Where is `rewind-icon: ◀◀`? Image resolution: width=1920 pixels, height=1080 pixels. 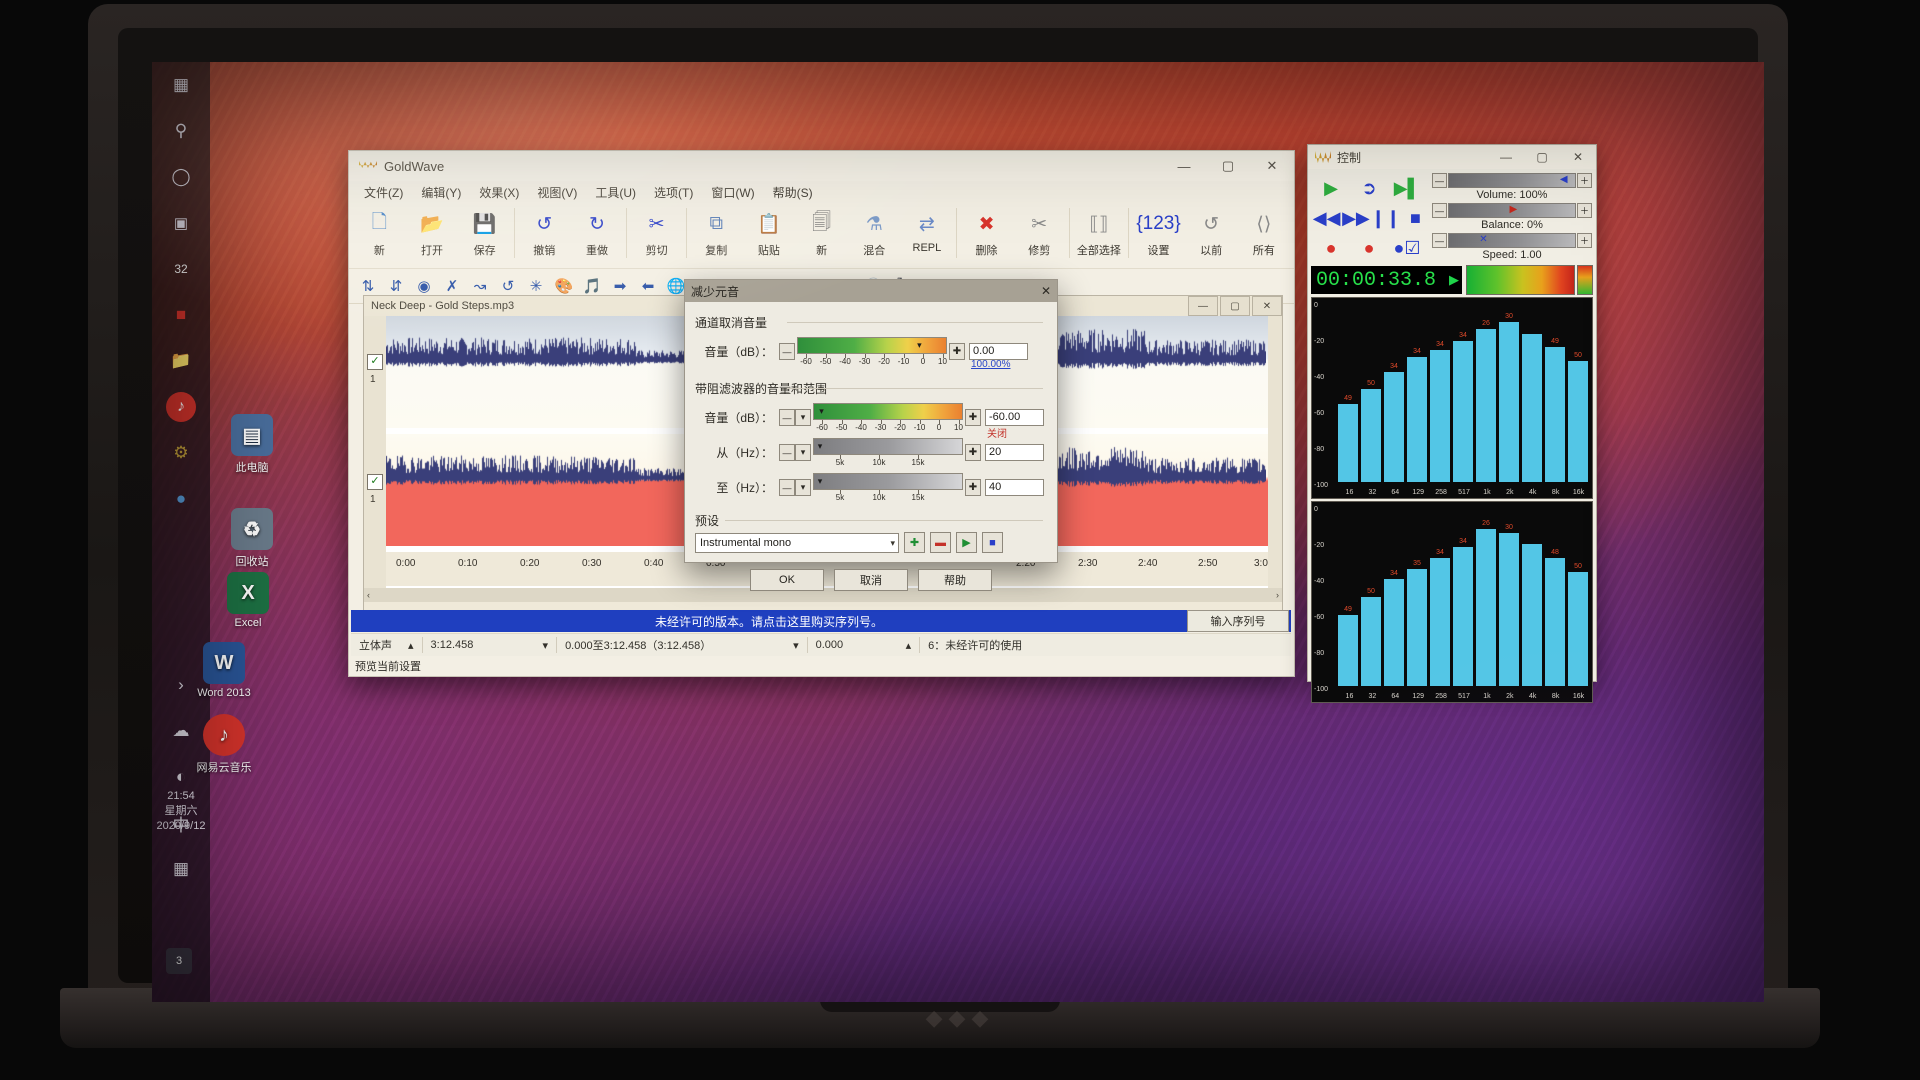
rewind-icon: ◀◀ is located at coordinates (1326, 218).